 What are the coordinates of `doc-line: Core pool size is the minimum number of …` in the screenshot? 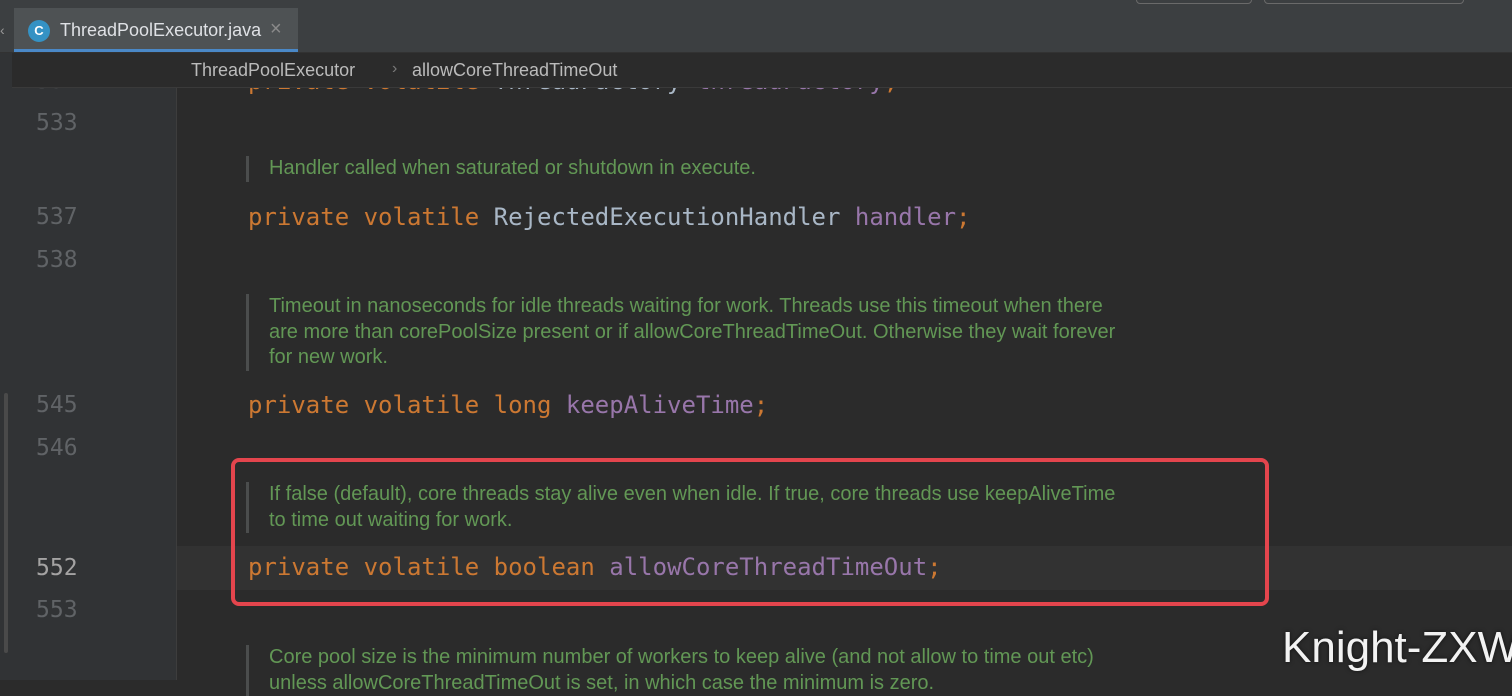 It's located at (759, 658).